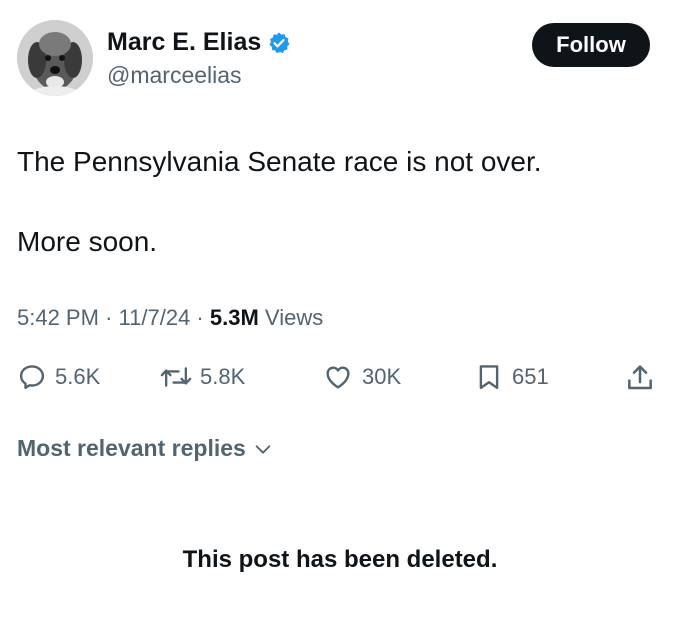 The image size is (680, 634). Describe the element at coordinates (176, 377) in the screenshot. I see `repost-icon` at that location.